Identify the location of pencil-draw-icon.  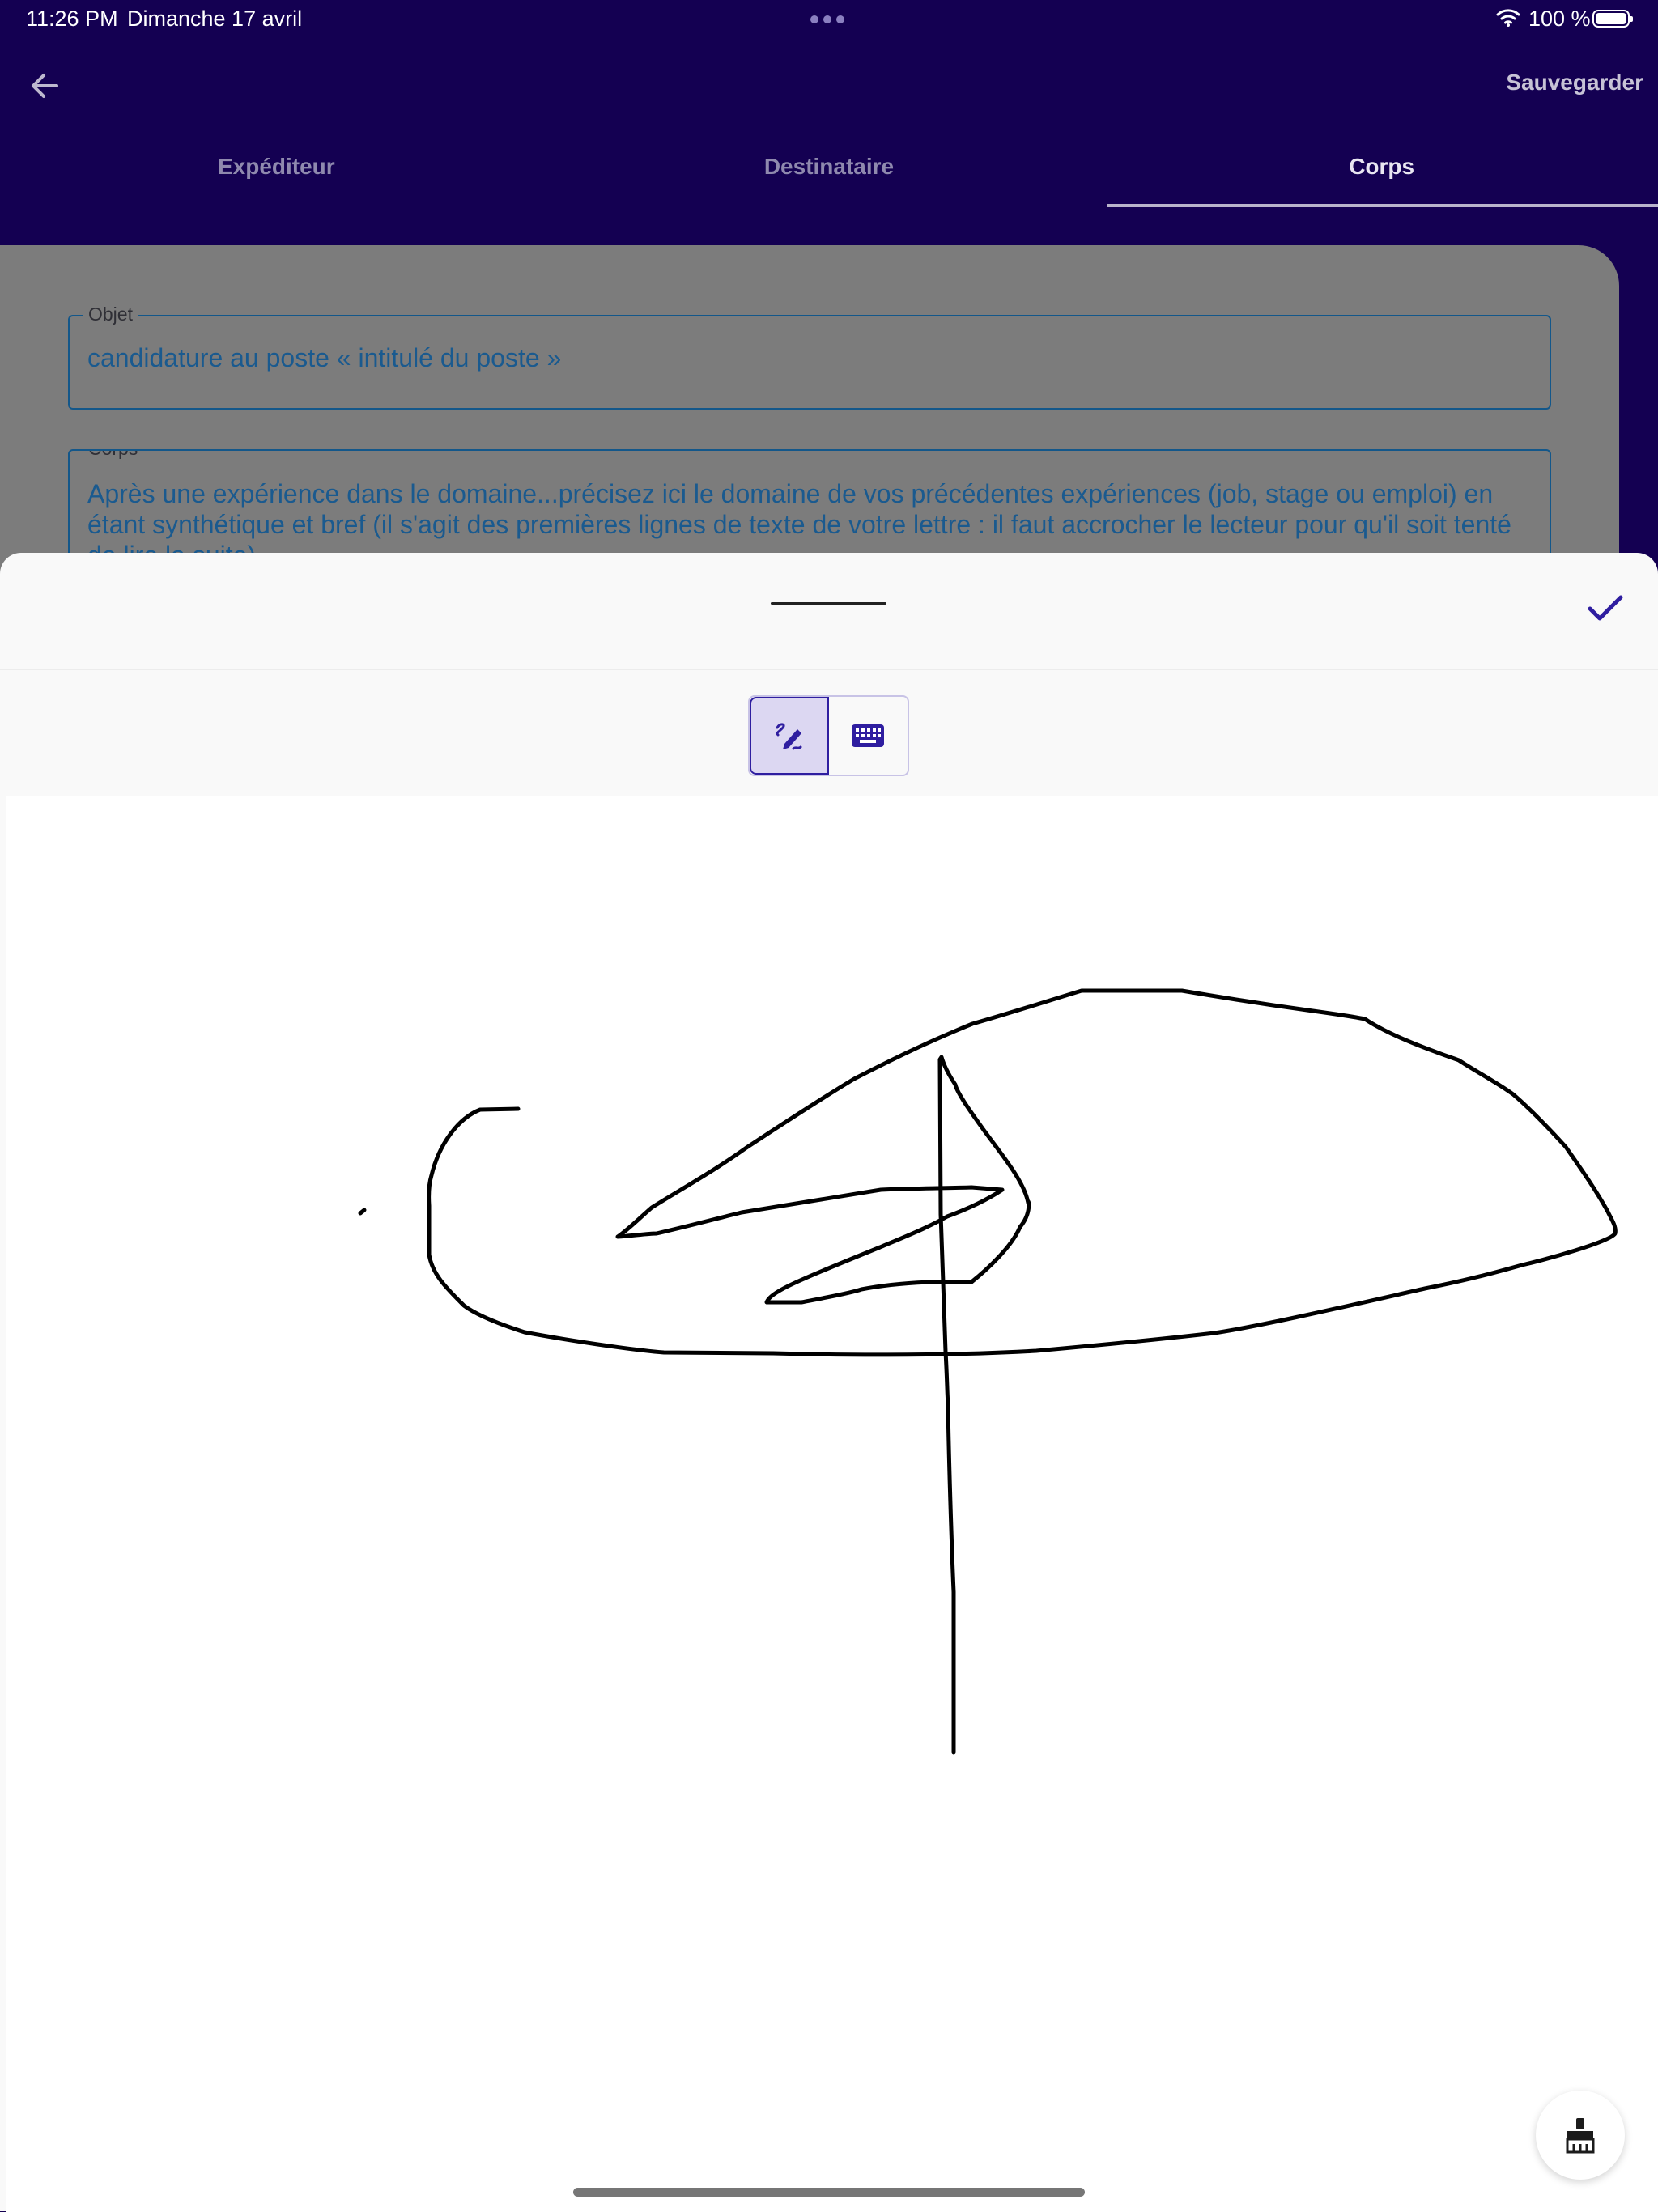
(789, 736).